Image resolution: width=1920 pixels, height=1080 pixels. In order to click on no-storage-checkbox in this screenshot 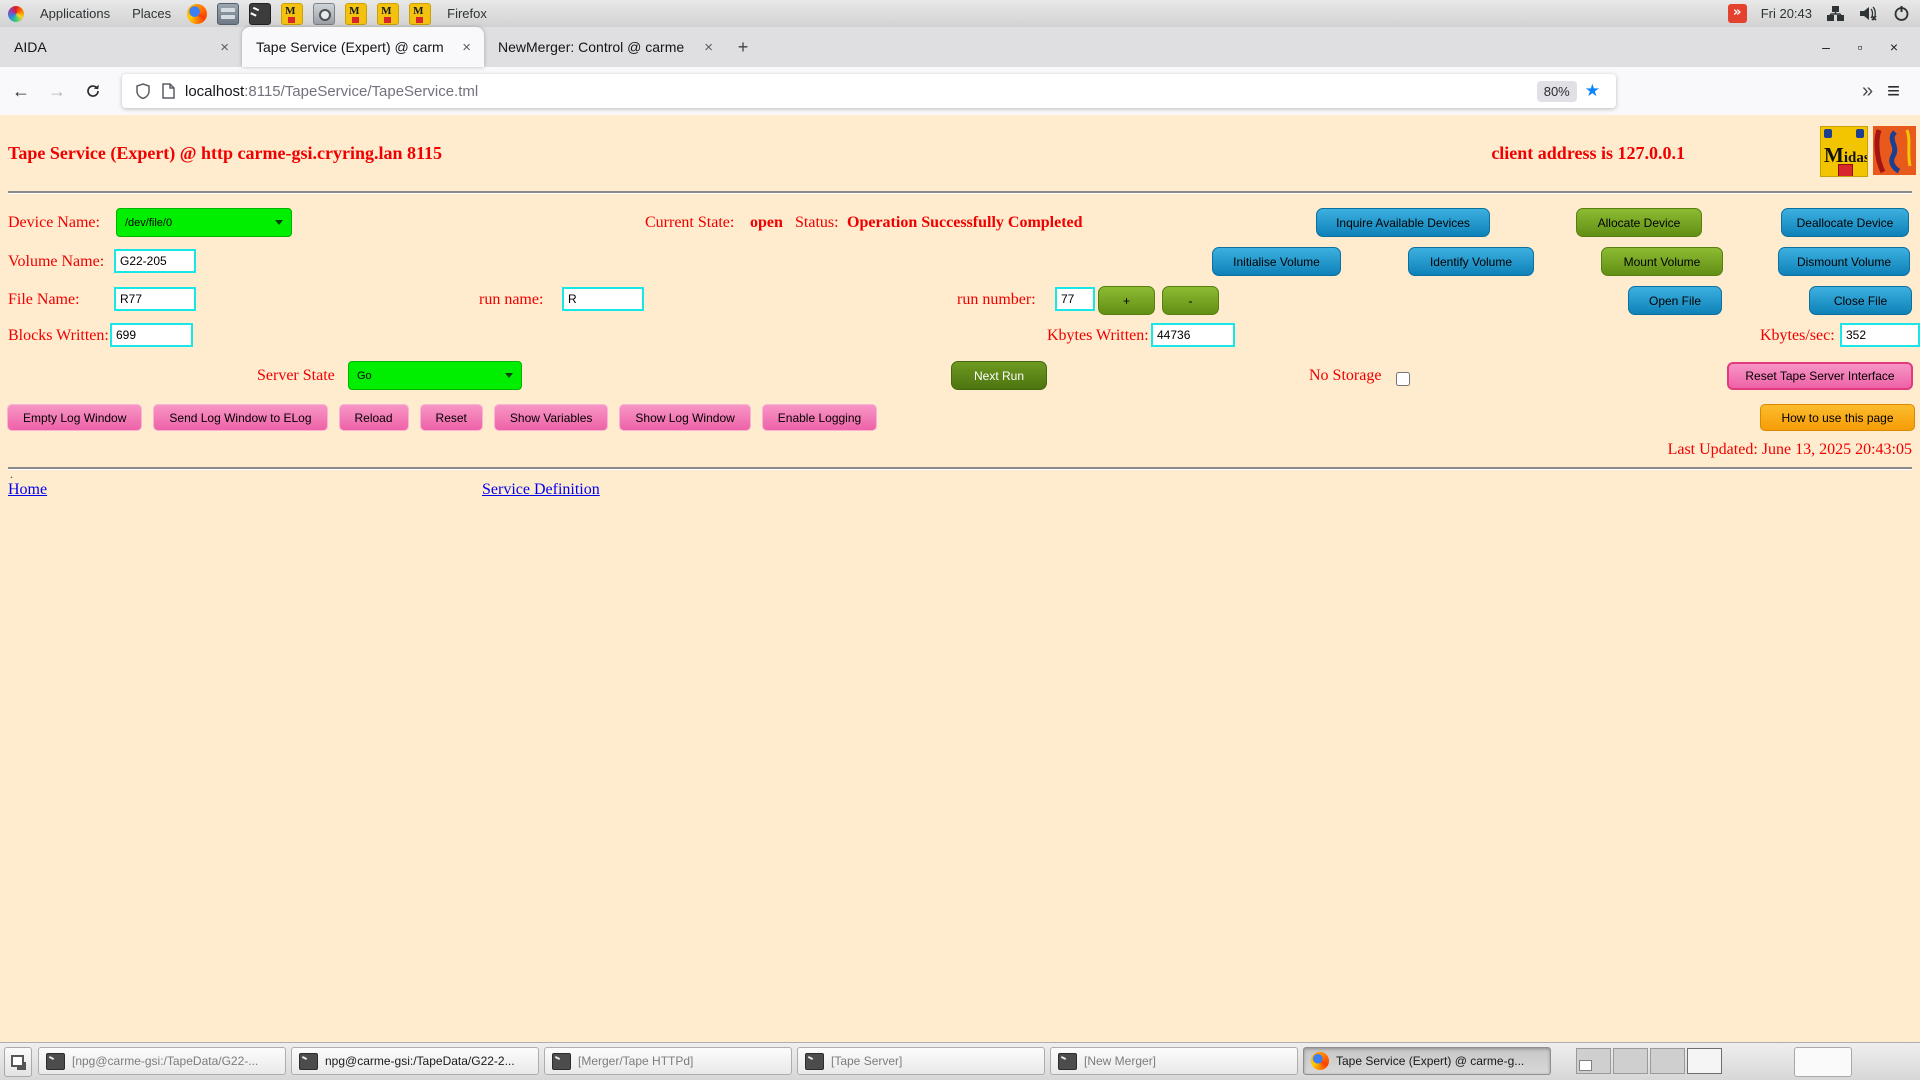, I will do `click(1403, 379)`.